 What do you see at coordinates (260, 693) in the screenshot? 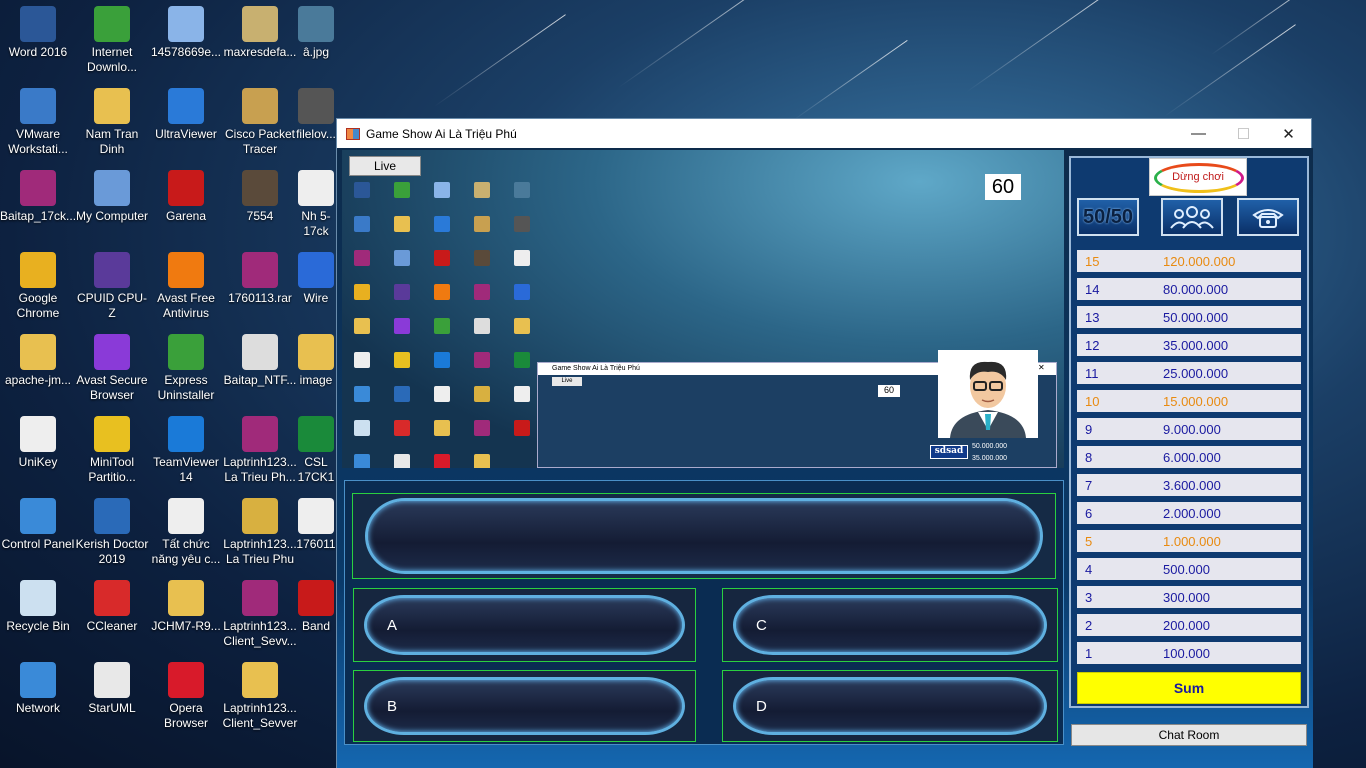
I see `desktop-icon: Laptrinh123... Client_Sevver` at bounding box center [260, 693].